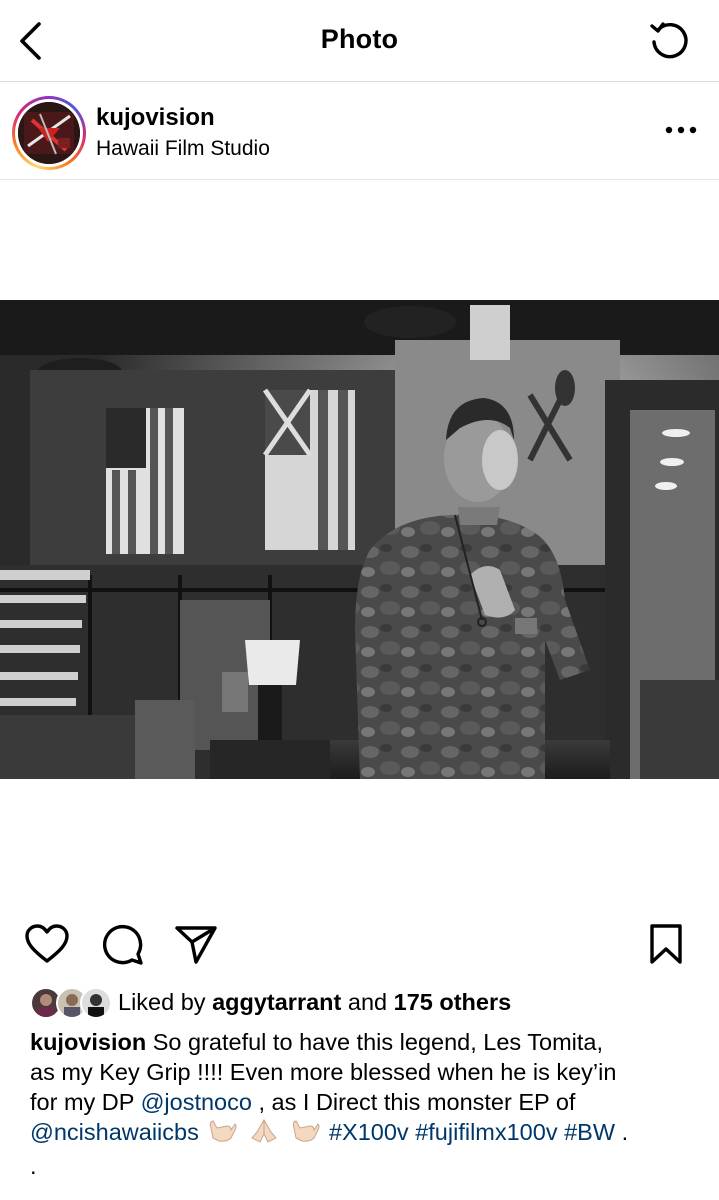 Image resolution: width=719 pixels, height=1200 pixels. I want to click on save-button, so click(666, 944).